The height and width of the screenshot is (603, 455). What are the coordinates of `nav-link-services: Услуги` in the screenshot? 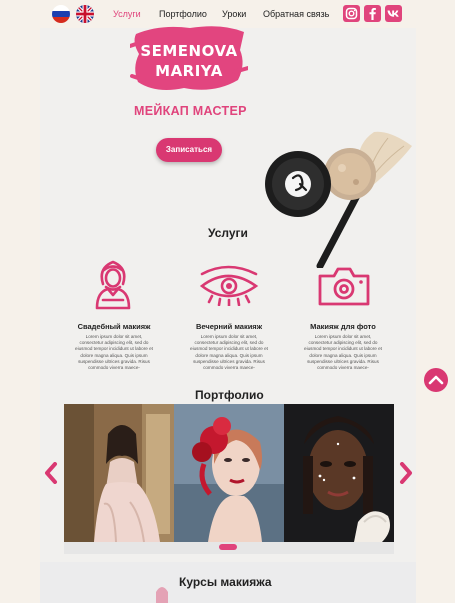 It's located at (127, 14).